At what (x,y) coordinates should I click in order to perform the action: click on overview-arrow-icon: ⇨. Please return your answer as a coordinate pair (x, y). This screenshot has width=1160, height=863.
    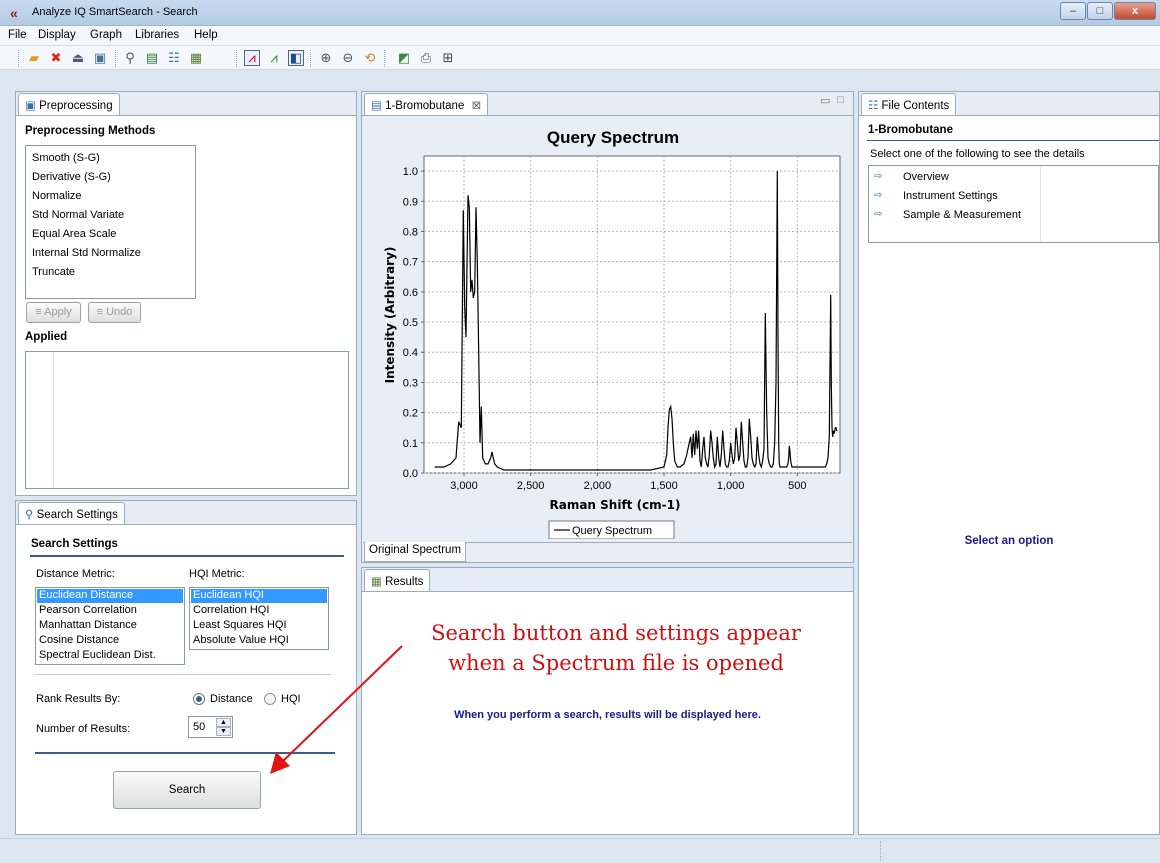
    Looking at the image, I should click on (878, 176).